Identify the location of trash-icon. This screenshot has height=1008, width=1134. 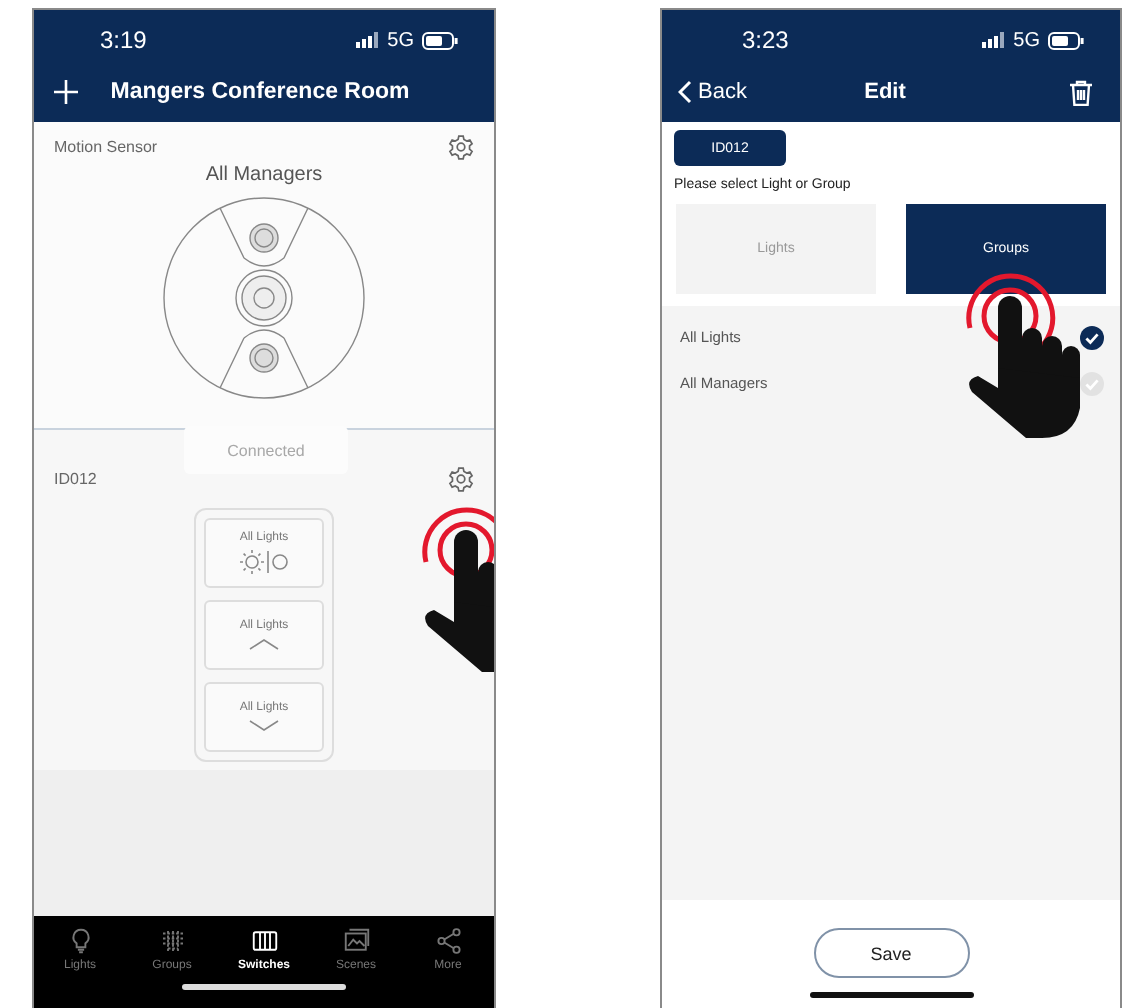
(1081, 92).